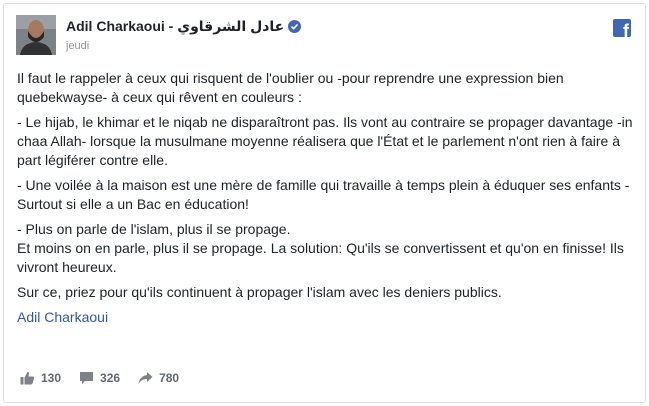  I want to click on comment-count: 326, so click(110, 378).